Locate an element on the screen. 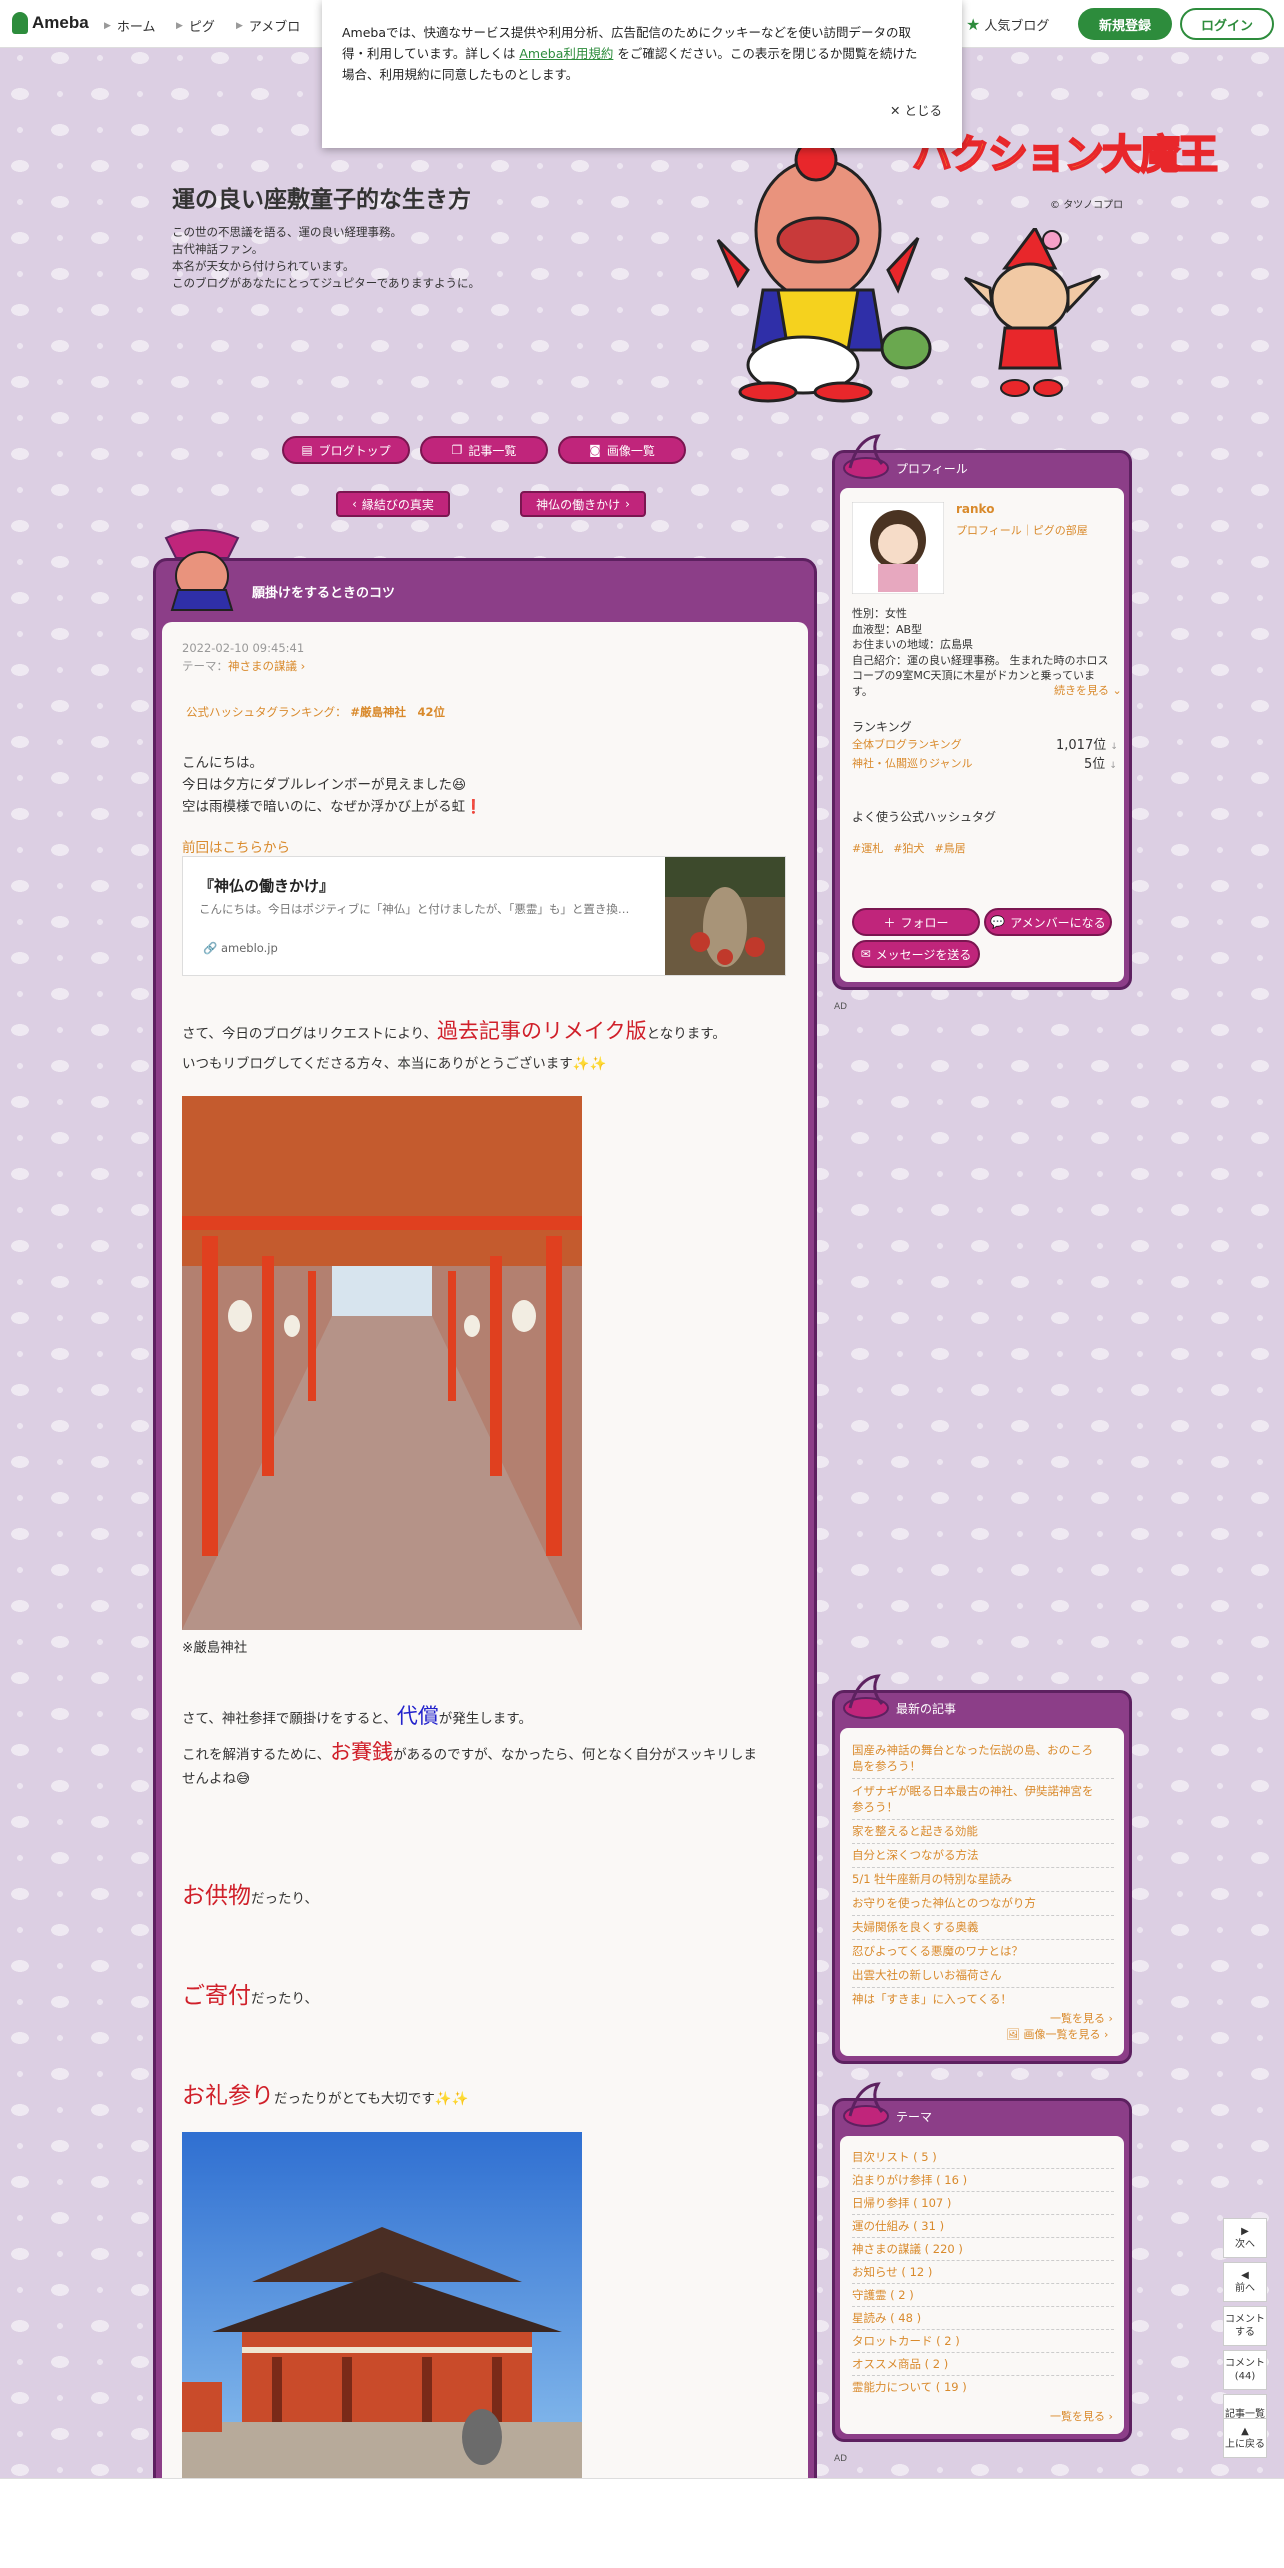 The height and width of the screenshot is (2568, 1284). recent-heading: 最新の記事 is located at coordinates (926, 1709).